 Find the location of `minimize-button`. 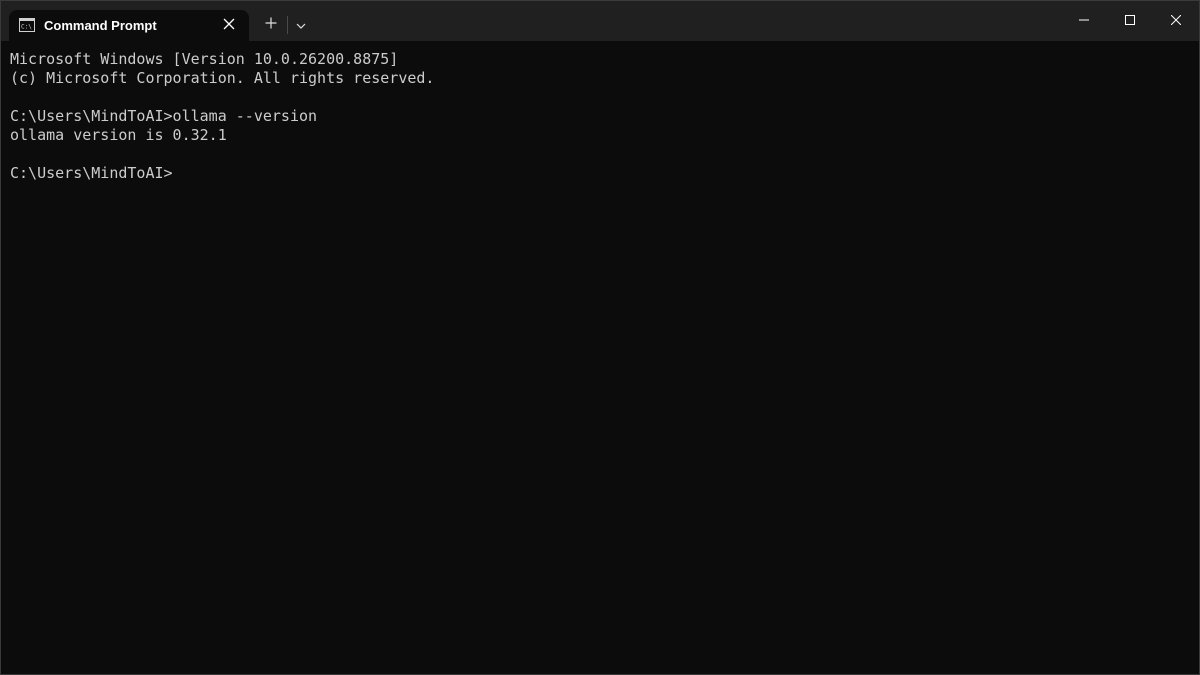

minimize-button is located at coordinates (1084, 21).